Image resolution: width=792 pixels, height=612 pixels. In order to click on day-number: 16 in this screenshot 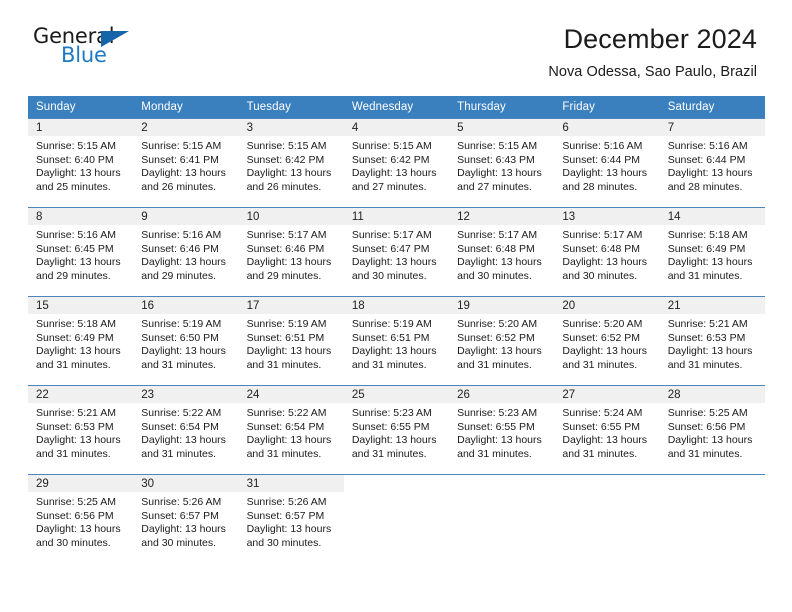, I will do `click(186, 305)`.